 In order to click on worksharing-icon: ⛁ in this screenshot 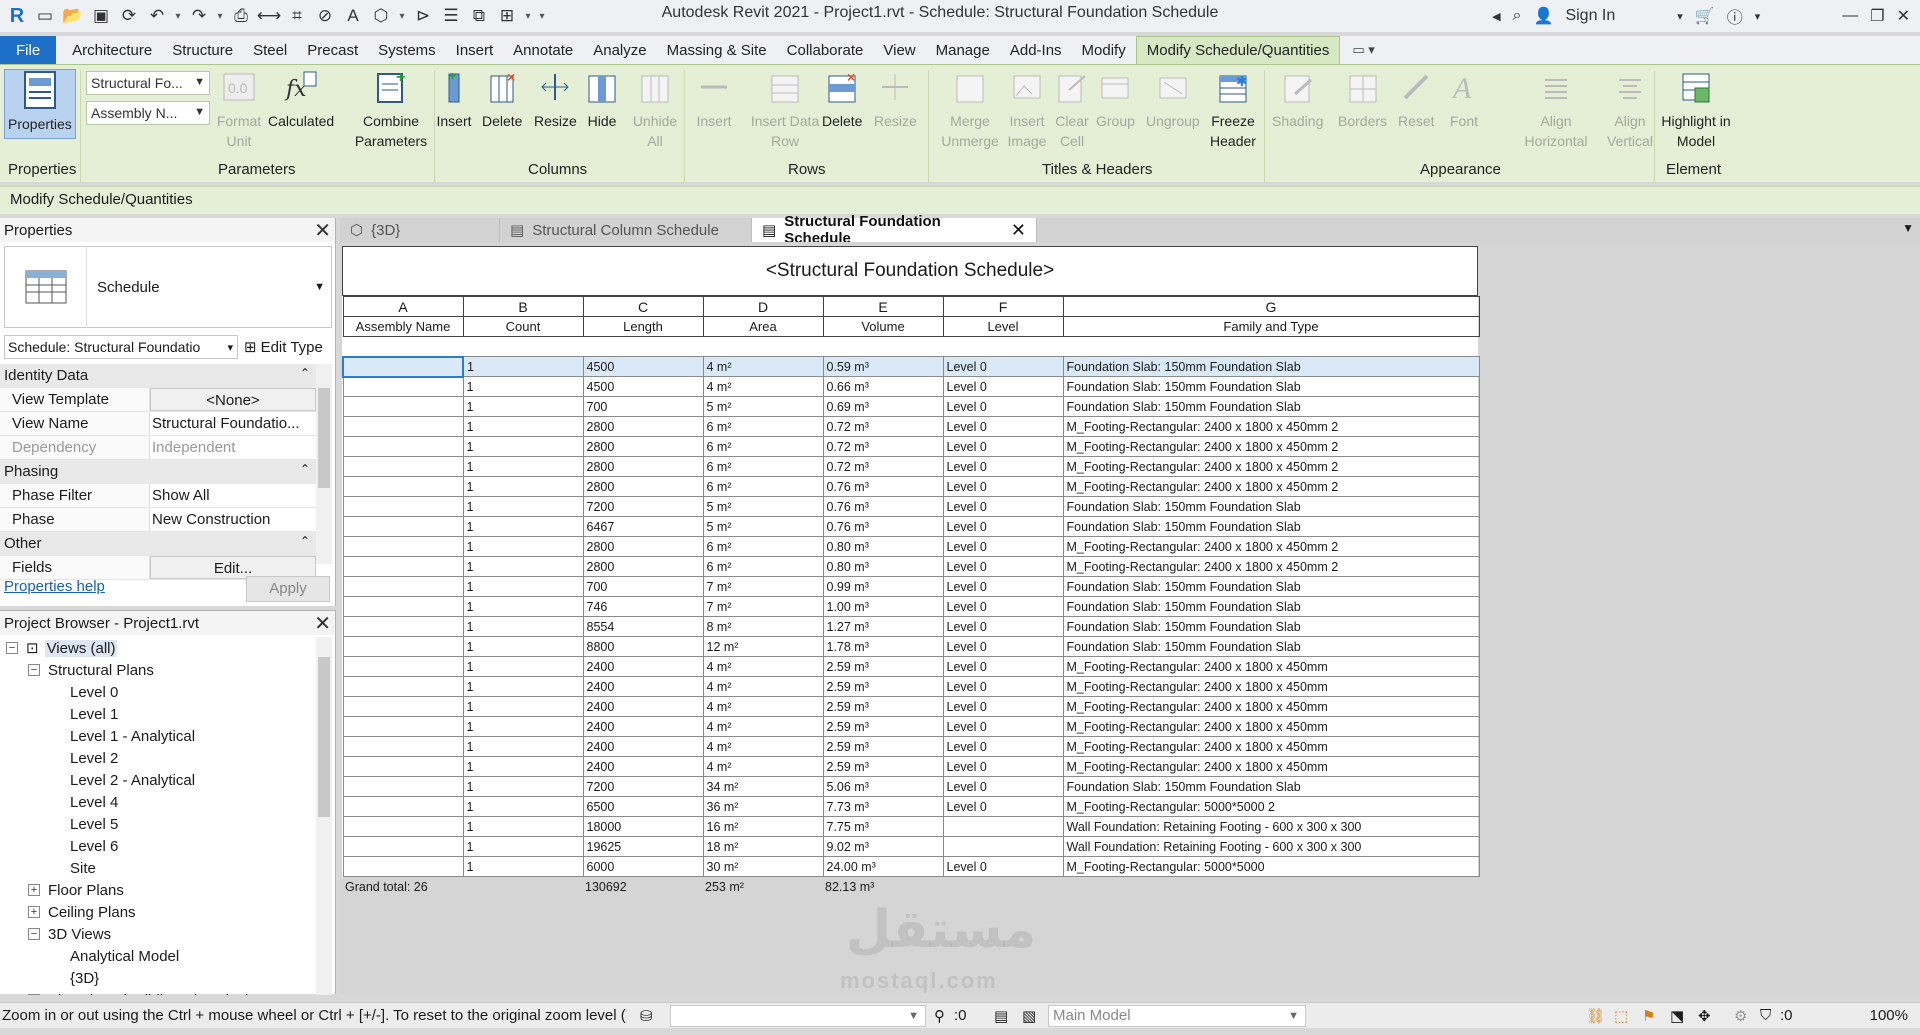, I will do `click(646, 1016)`.